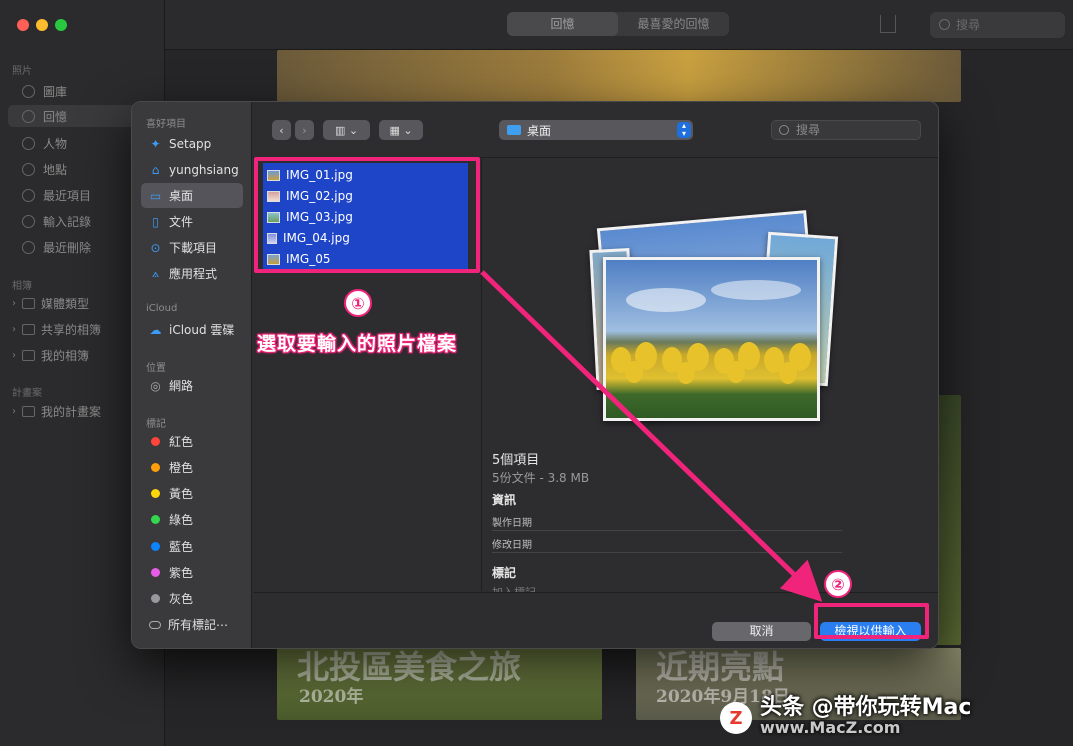  Describe the element at coordinates (684, 130) in the screenshot. I see `up-down-arrows-icon: ▴ ▾` at that location.